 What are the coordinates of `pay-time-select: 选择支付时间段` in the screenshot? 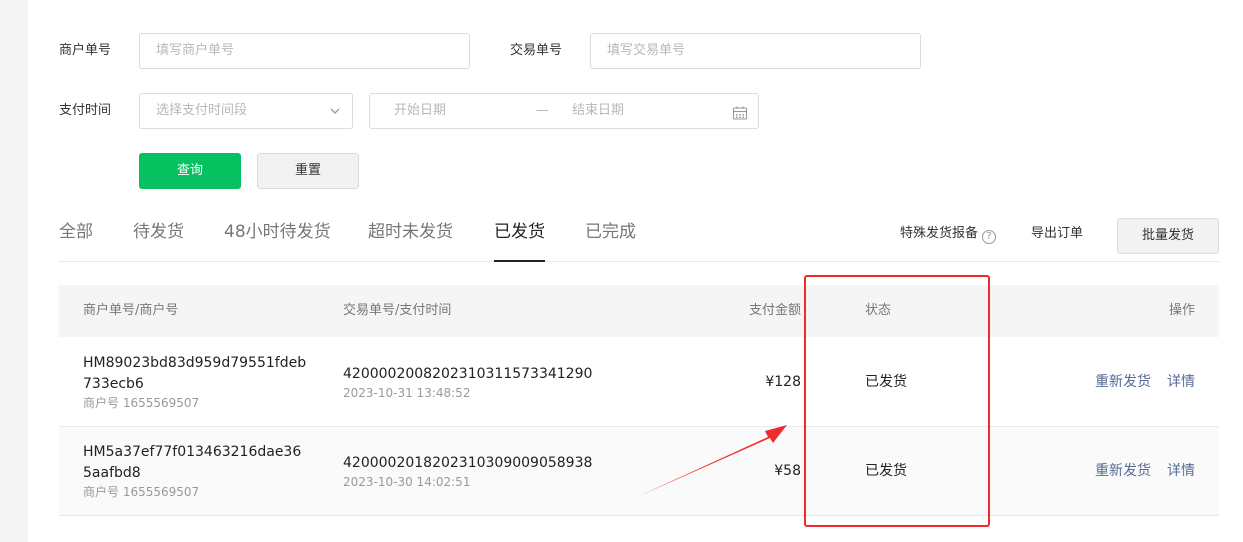 It's located at (246, 111).